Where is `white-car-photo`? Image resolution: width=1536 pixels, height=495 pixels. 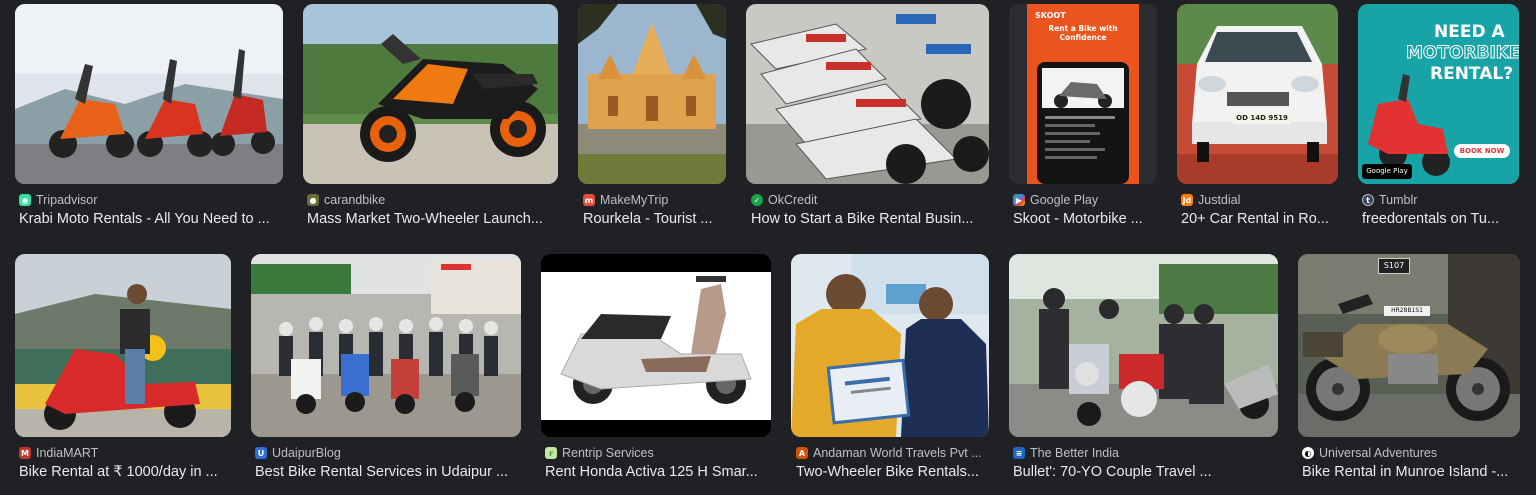
white-car-photo is located at coordinates (1257, 94).